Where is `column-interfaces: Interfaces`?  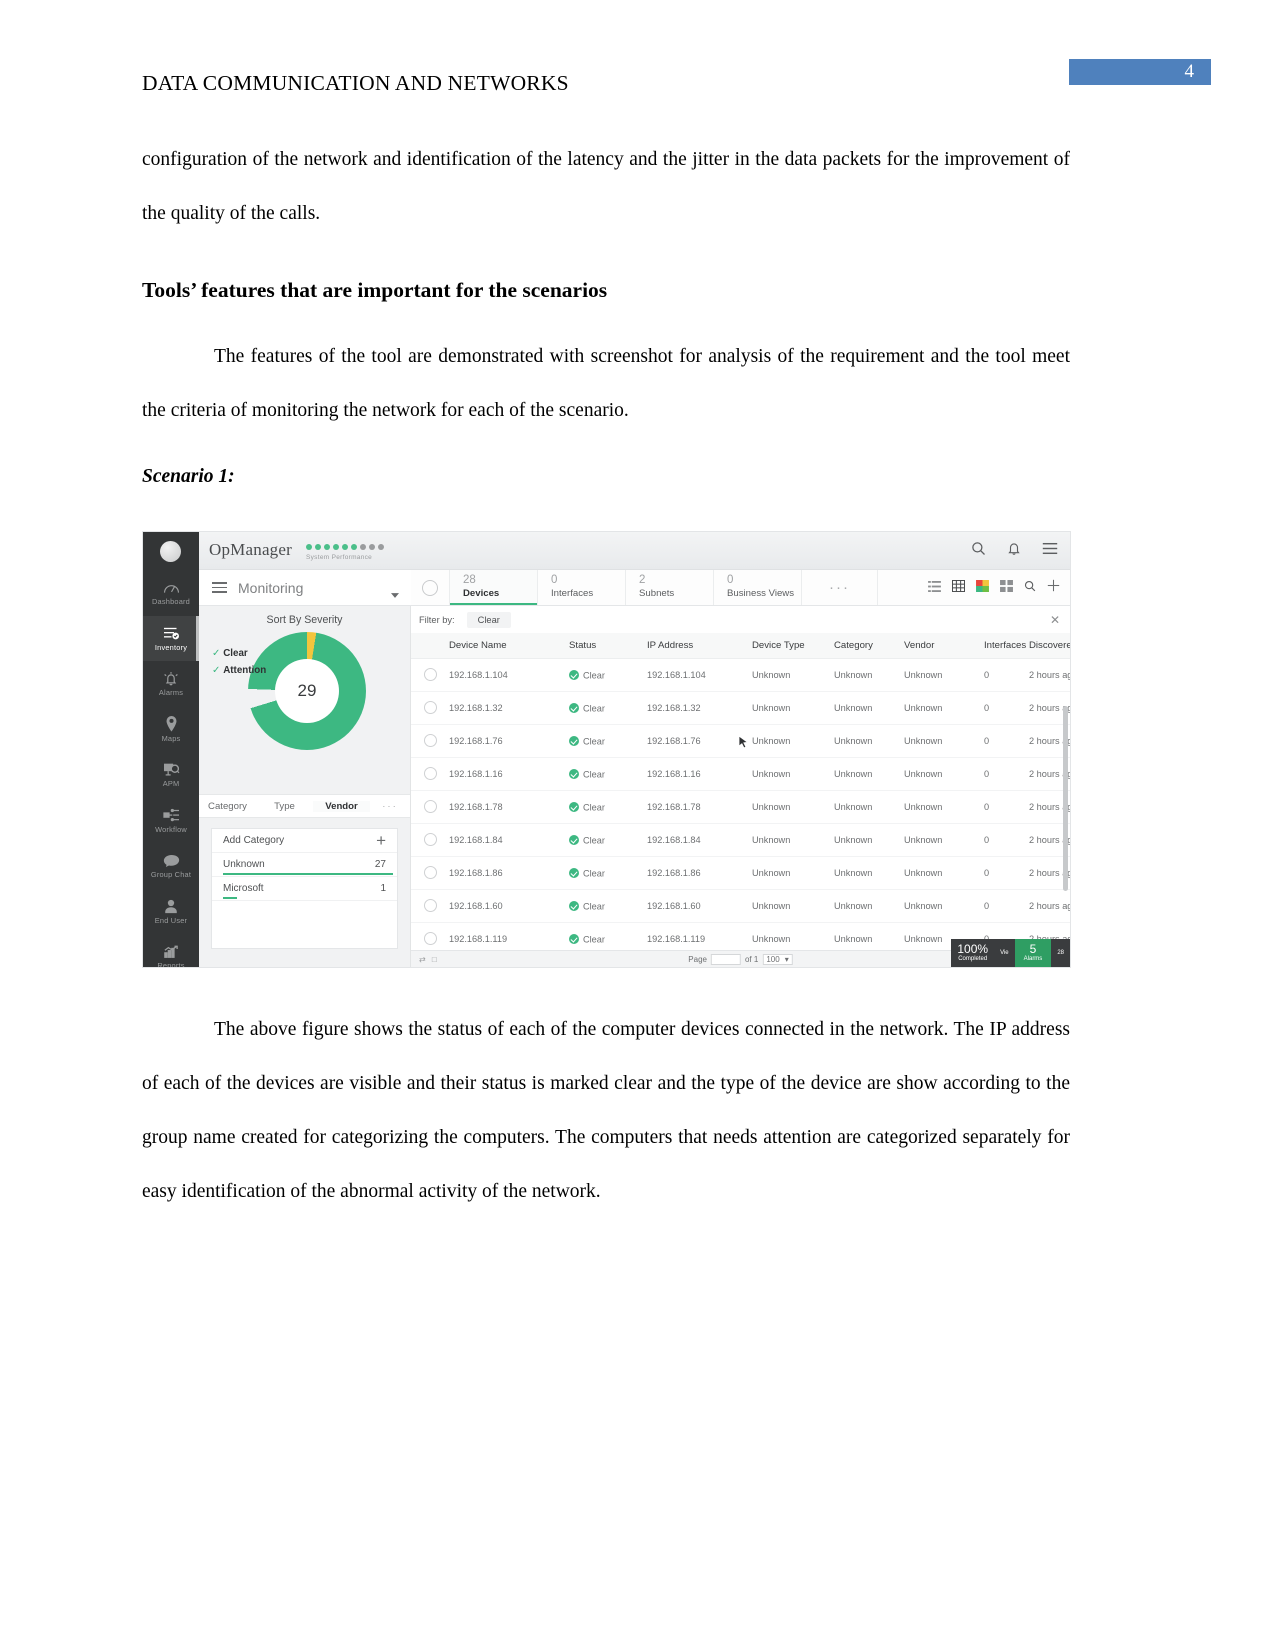
column-interfaces: Interfaces is located at coordinates (1006, 646).